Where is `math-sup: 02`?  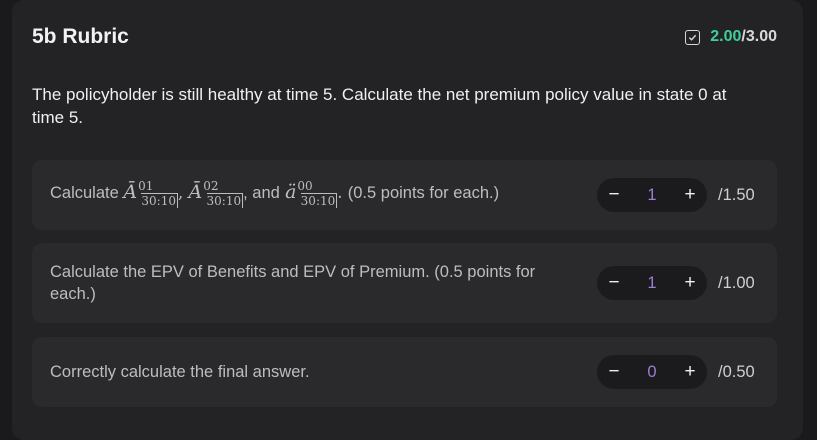
math-sup: 02 is located at coordinates (211, 186).